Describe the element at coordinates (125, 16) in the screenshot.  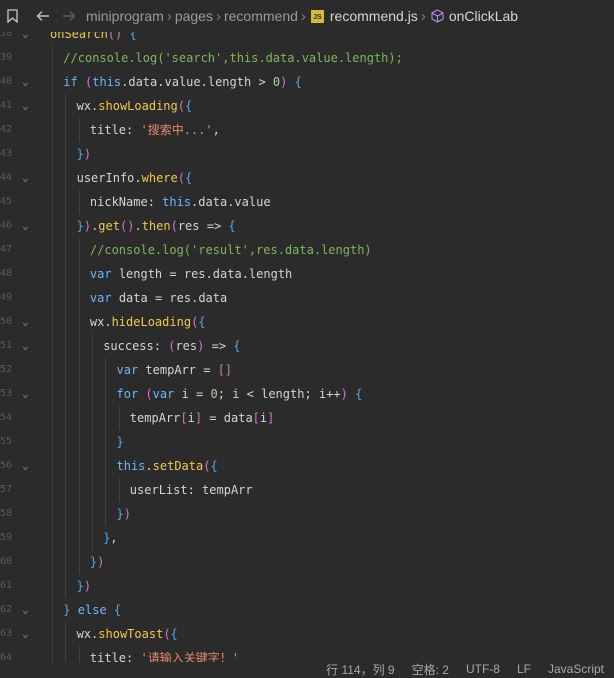
I see `breadcrumb-item-miniprogram: miniprogram` at that location.